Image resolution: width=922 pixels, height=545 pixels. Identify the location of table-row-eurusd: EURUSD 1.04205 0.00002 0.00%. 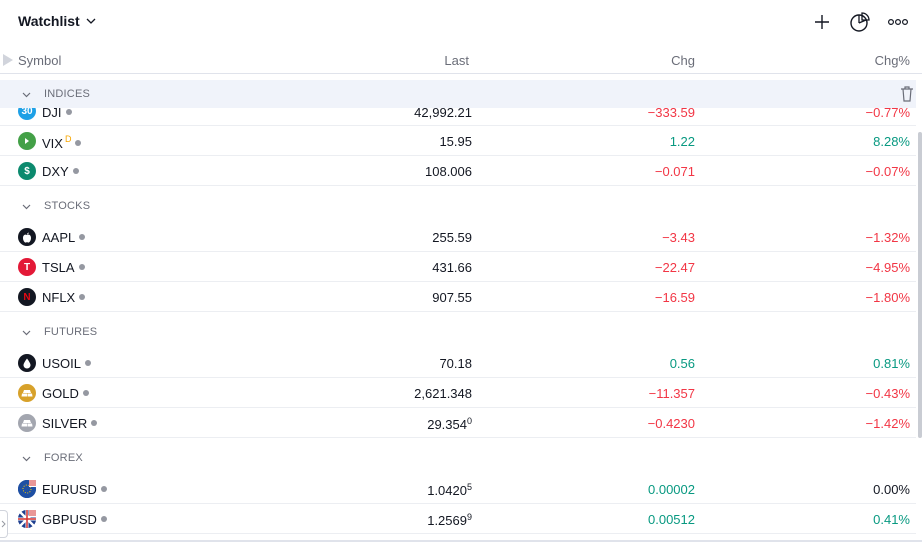
(458, 489).